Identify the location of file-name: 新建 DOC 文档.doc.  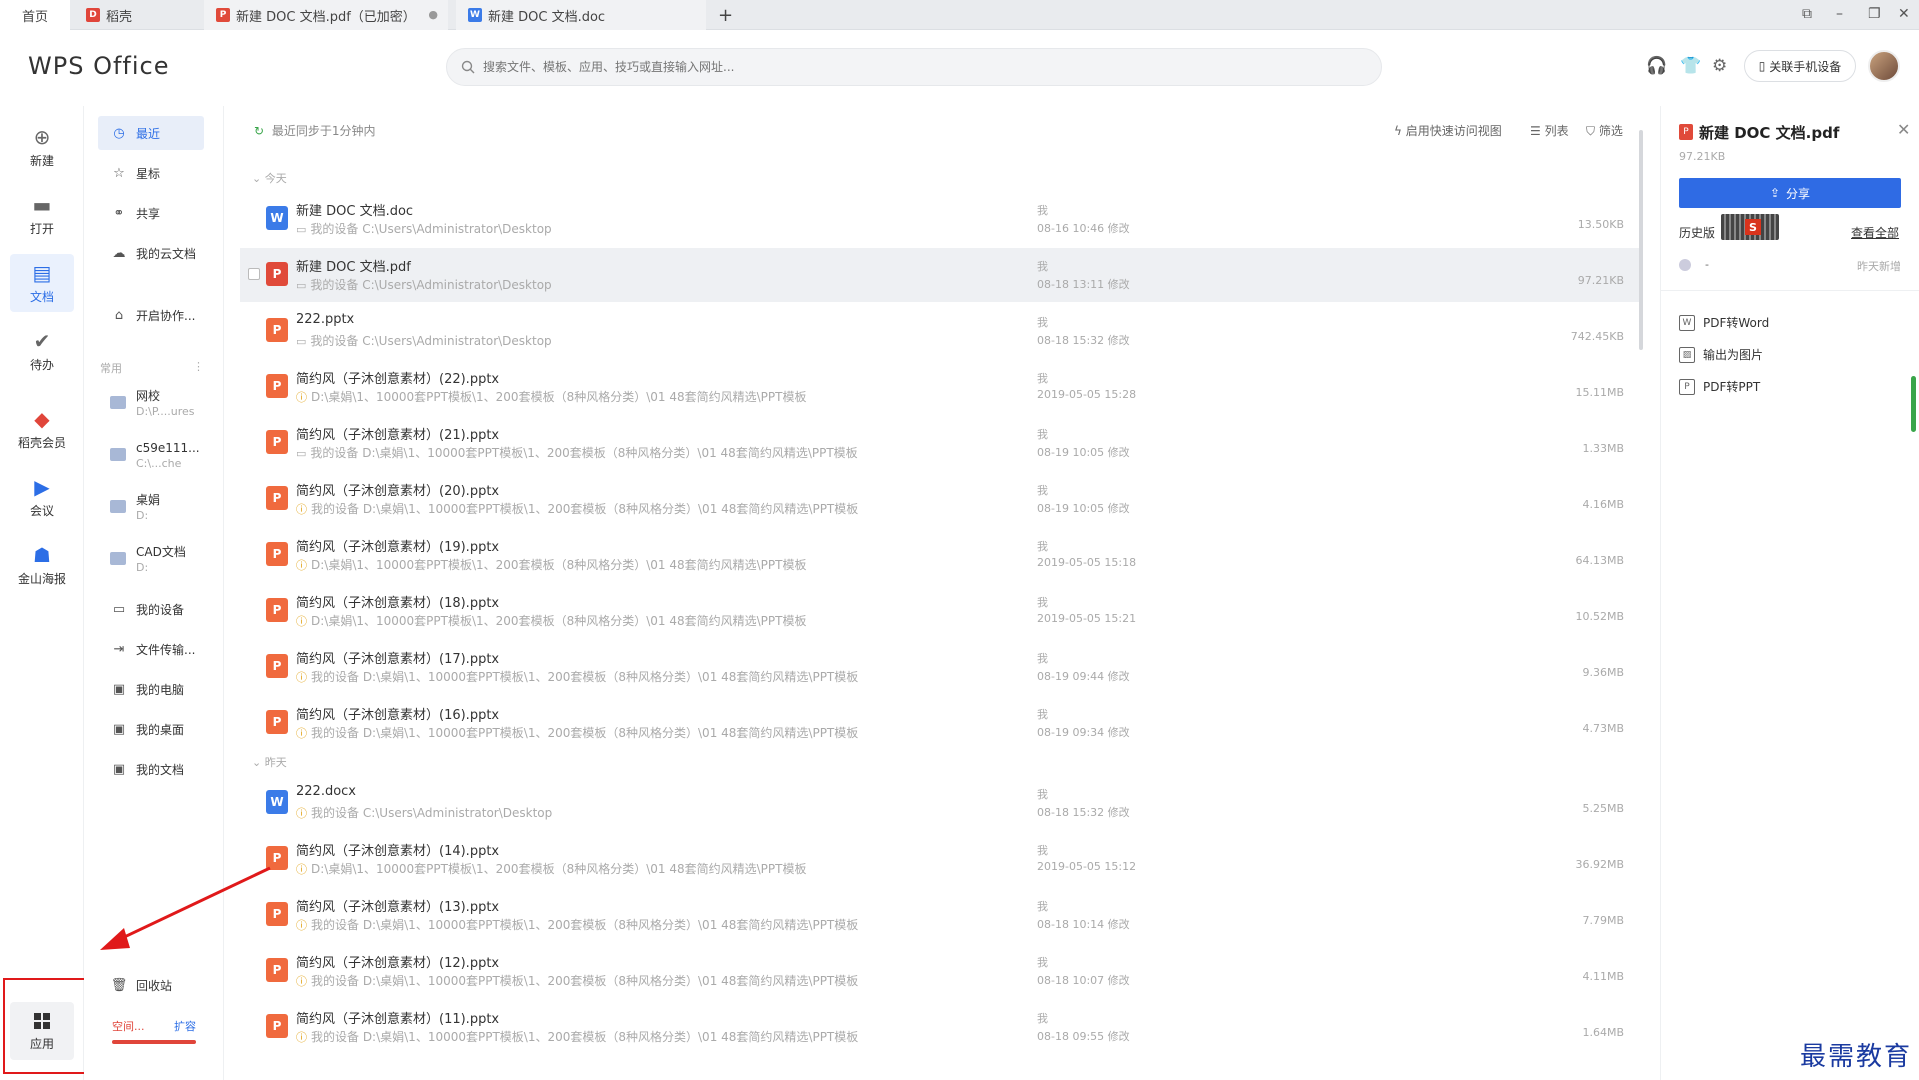
(354, 209).